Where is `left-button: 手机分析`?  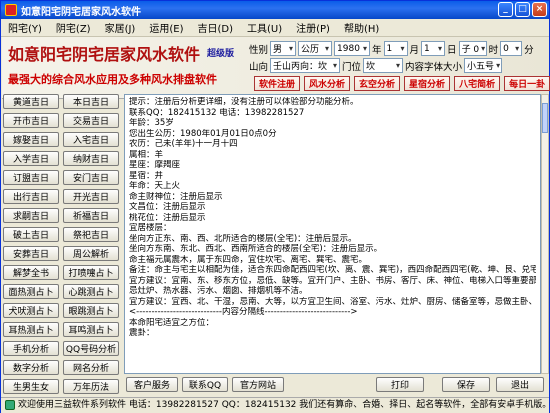
left-button: 手机分析 is located at coordinates (31, 348).